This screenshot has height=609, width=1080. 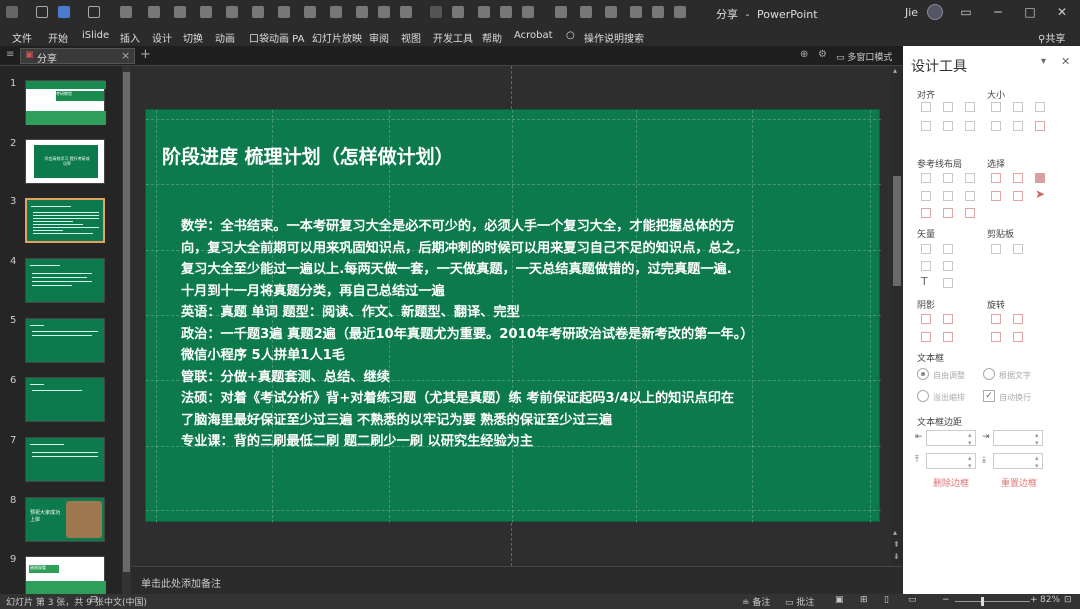 I want to click on guide-right-icon, so click(x=970, y=178).